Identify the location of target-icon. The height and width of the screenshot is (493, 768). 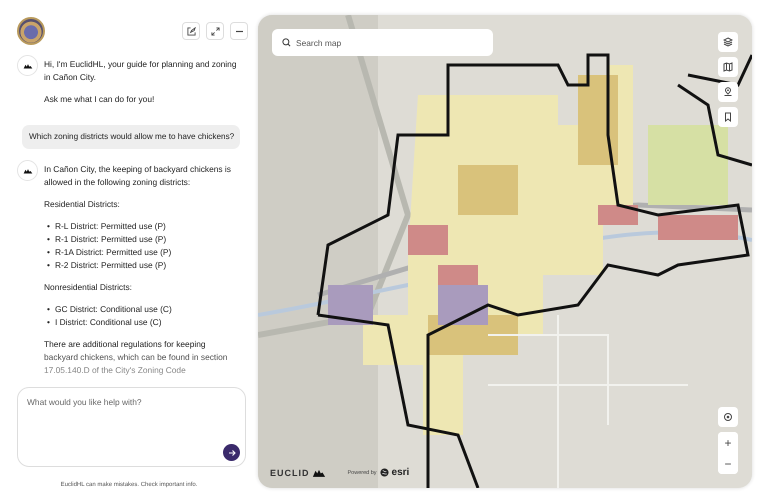
(728, 417).